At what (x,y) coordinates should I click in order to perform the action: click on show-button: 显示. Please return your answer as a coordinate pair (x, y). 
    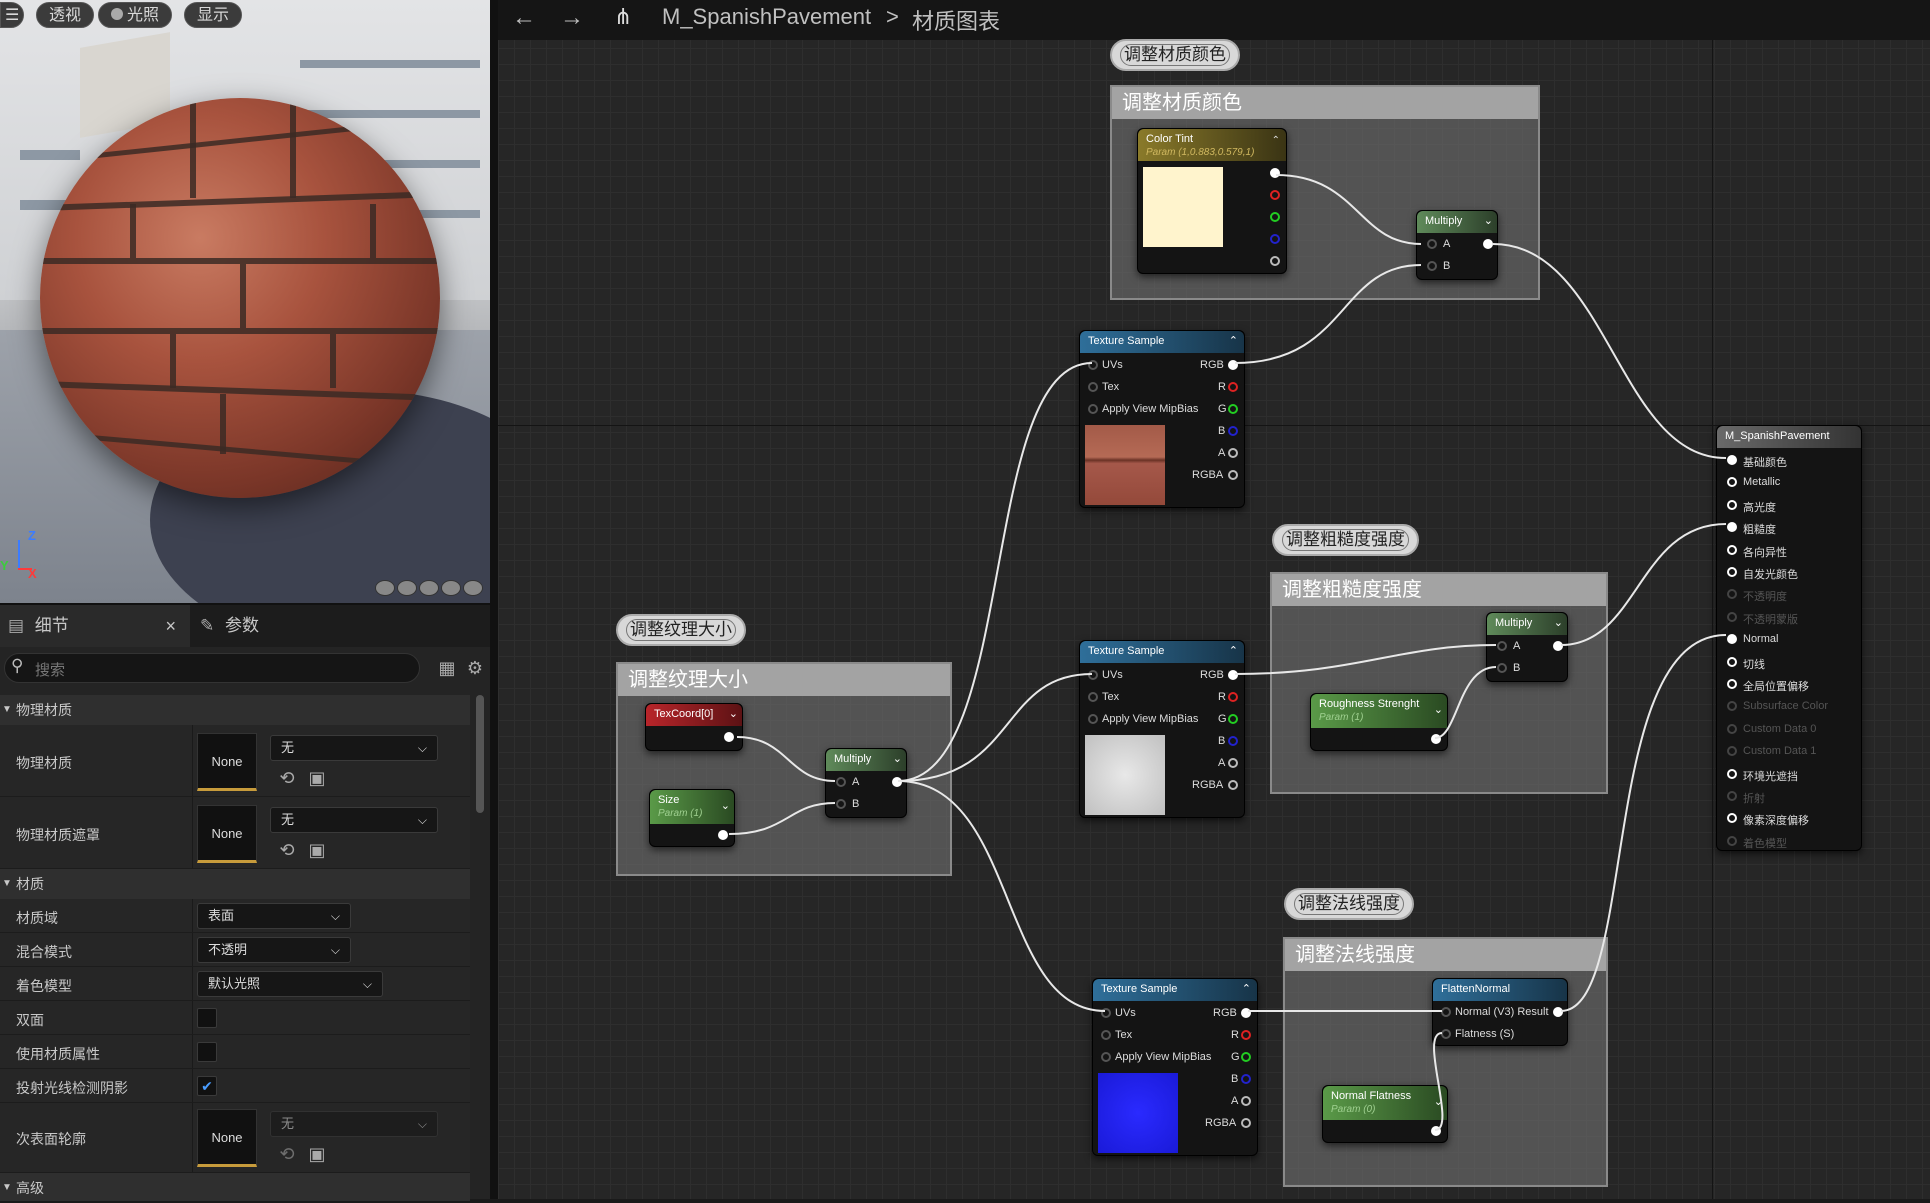
    Looking at the image, I should click on (213, 15).